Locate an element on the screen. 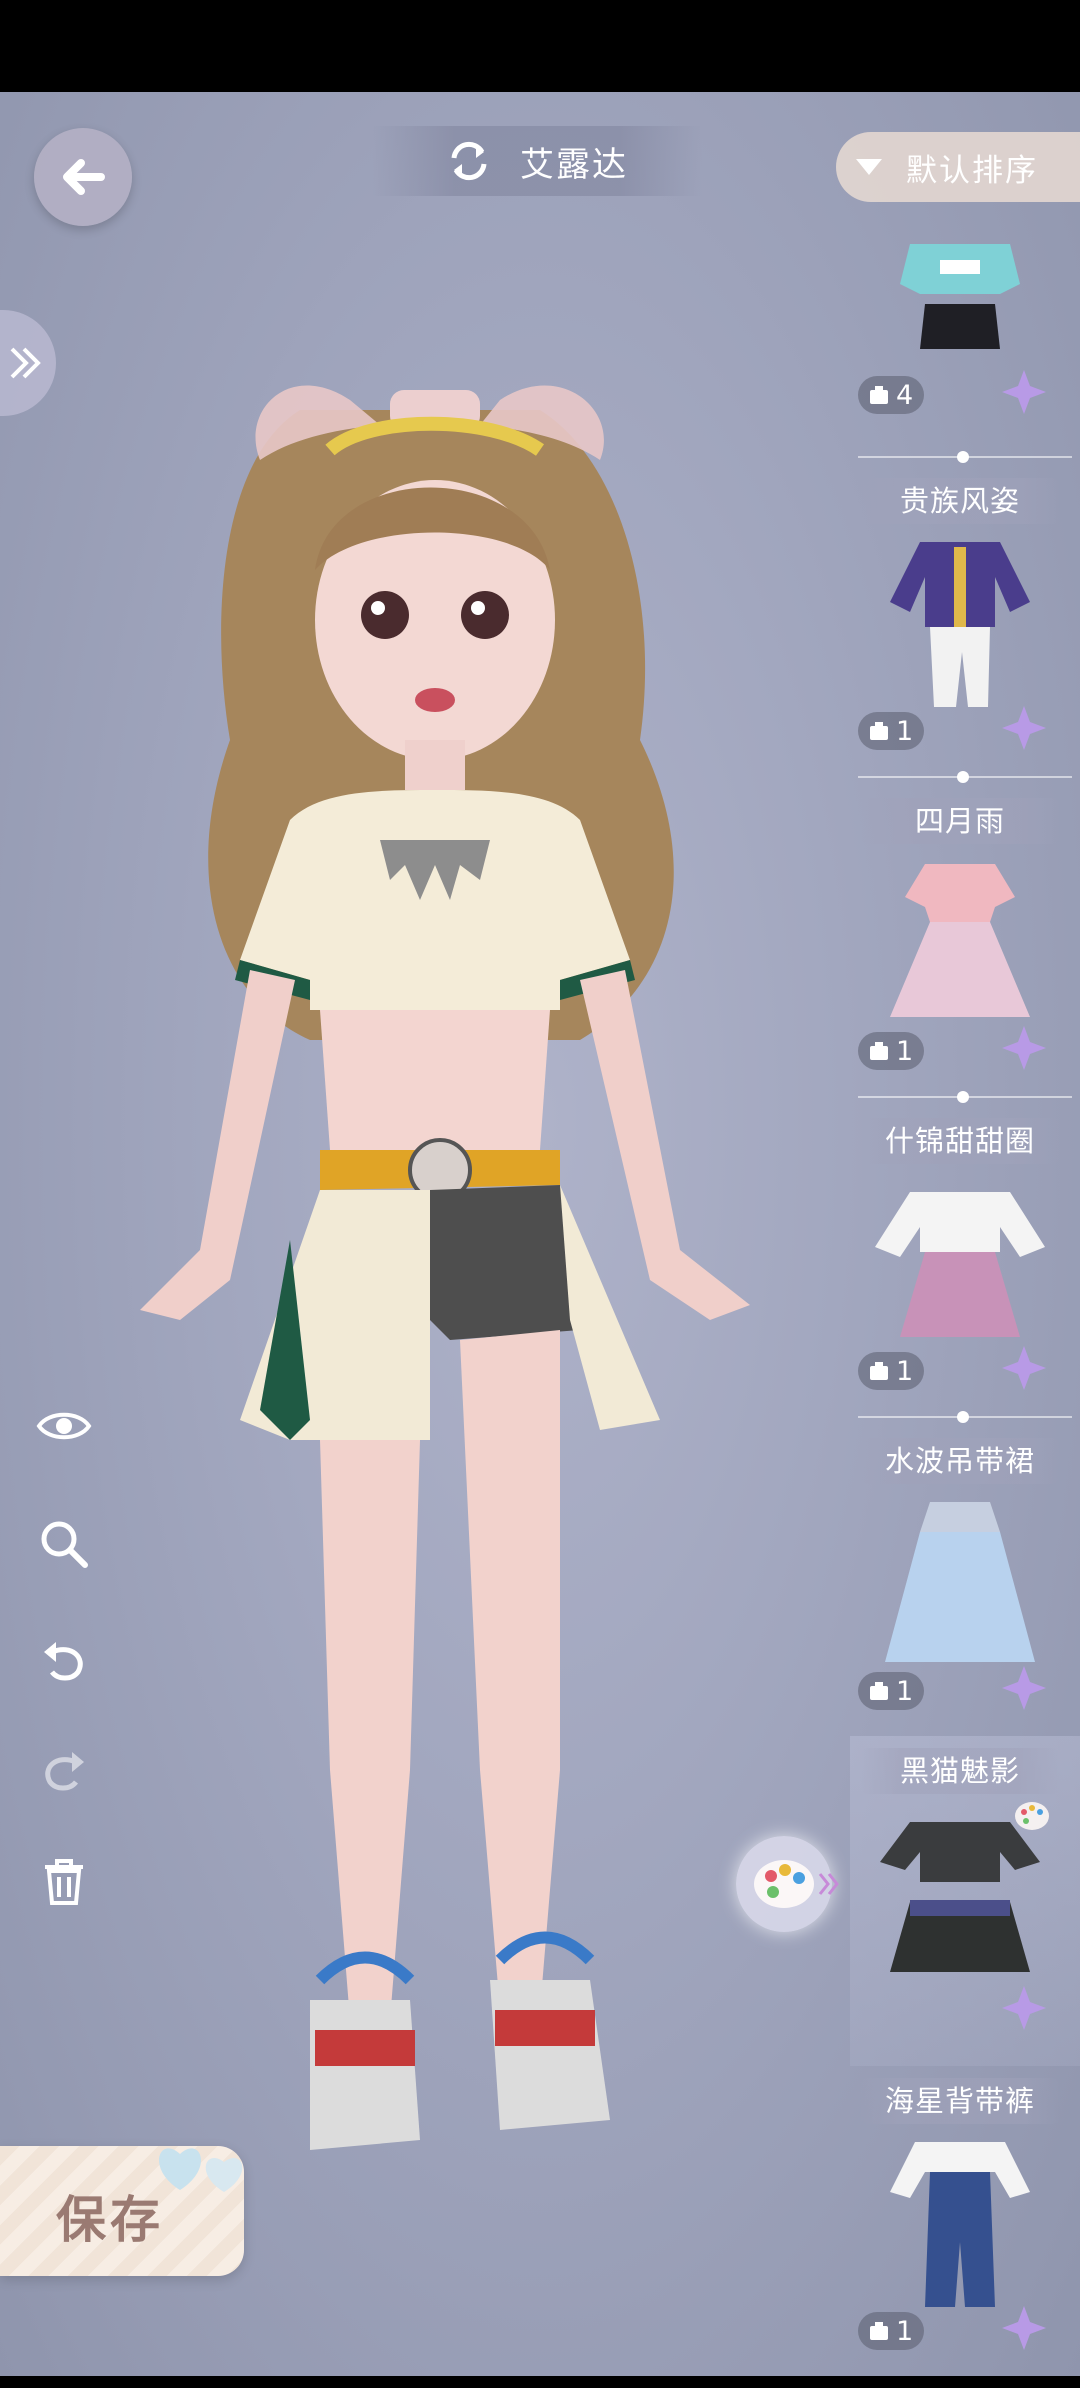 This screenshot has height=2388, width=1080. zoom-icon is located at coordinates (64, 1544).